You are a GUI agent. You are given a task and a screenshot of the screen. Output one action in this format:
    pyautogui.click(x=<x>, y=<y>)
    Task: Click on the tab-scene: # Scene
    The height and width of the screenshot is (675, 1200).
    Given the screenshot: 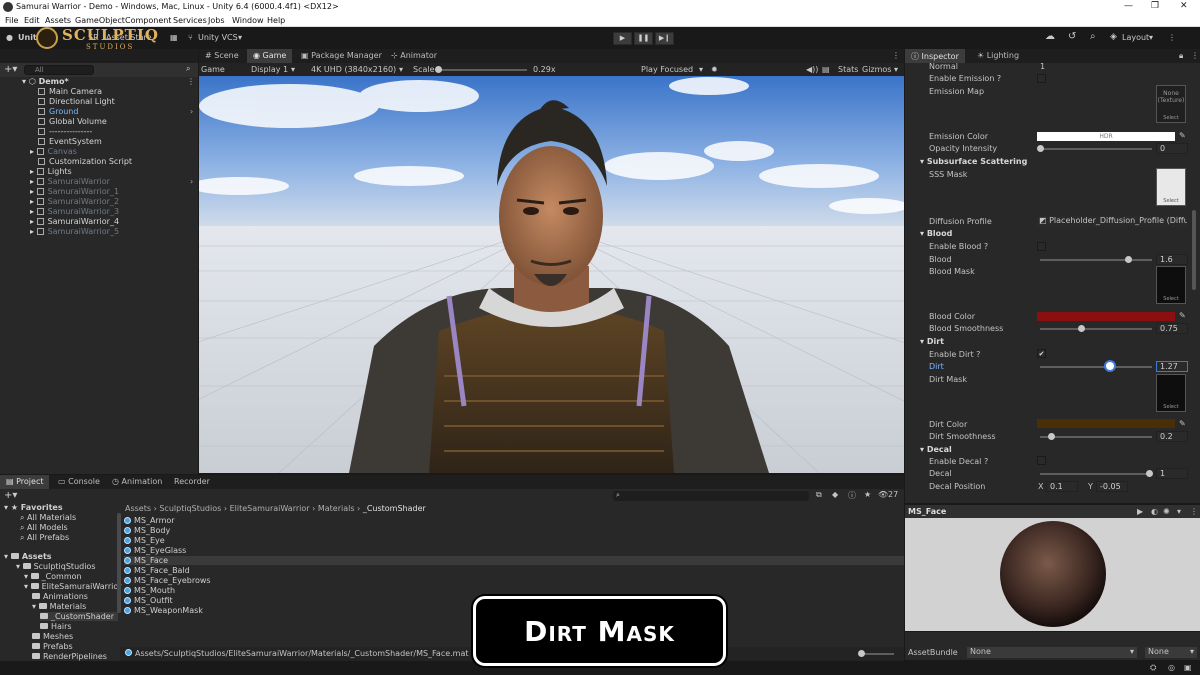 What is the action you would take?
    pyautogui.click(x=222, y=56)
    